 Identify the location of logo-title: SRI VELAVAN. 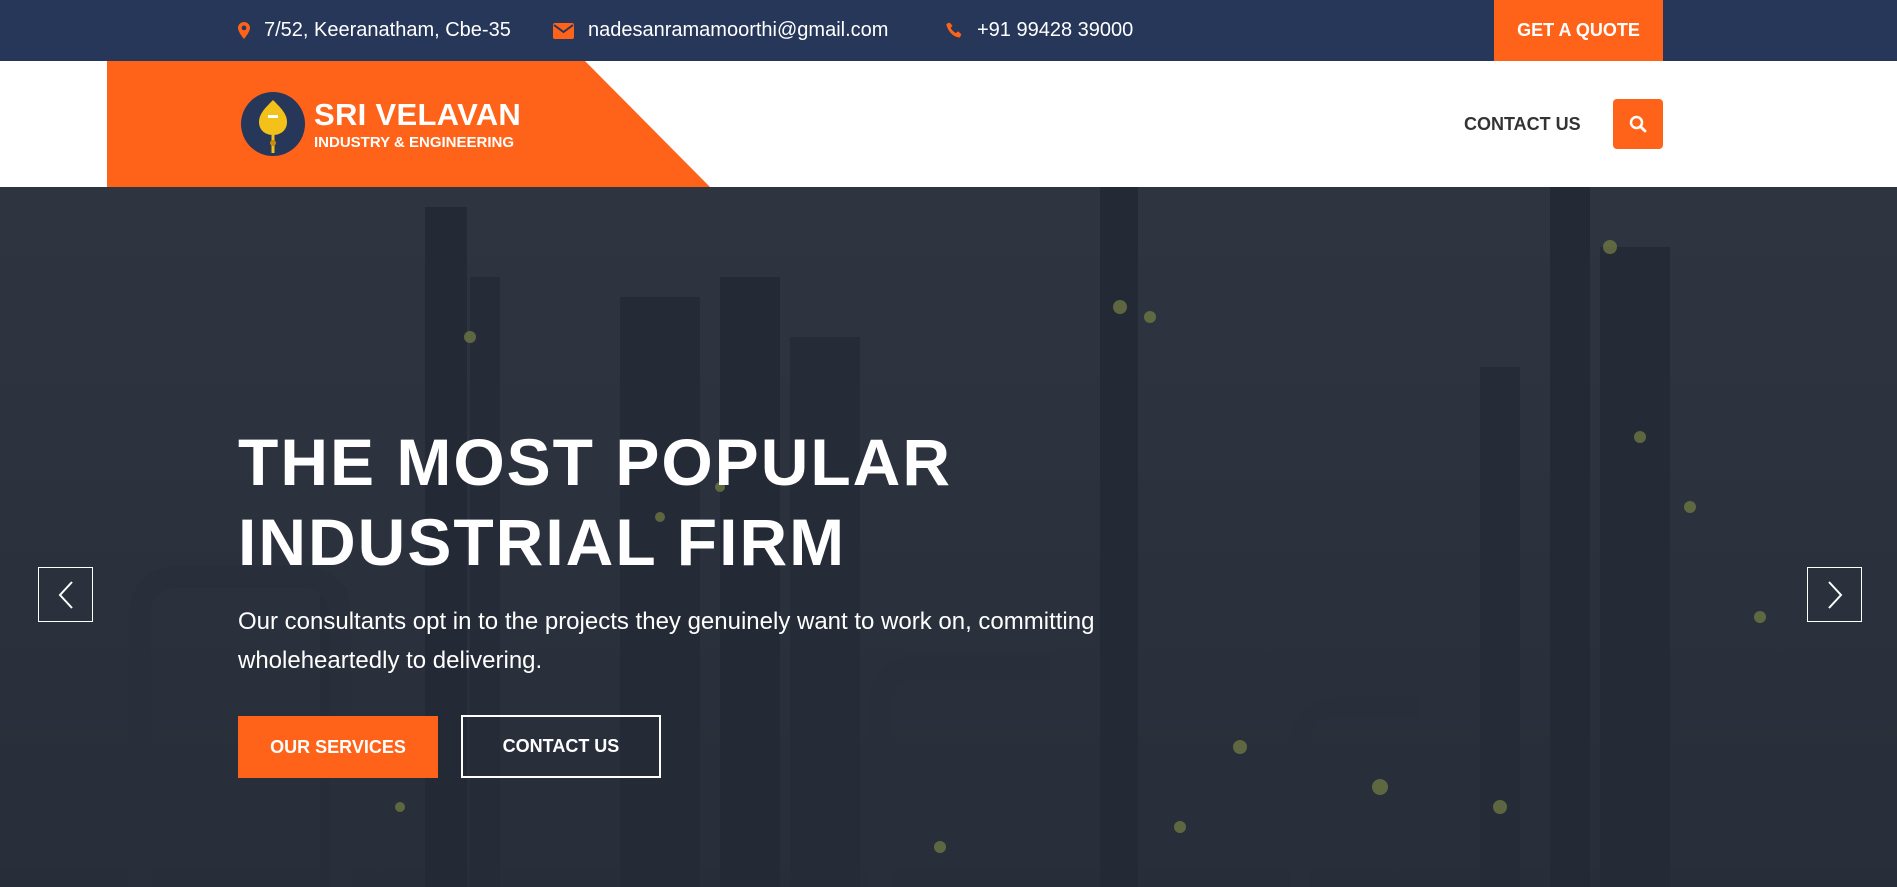
(418, 114).